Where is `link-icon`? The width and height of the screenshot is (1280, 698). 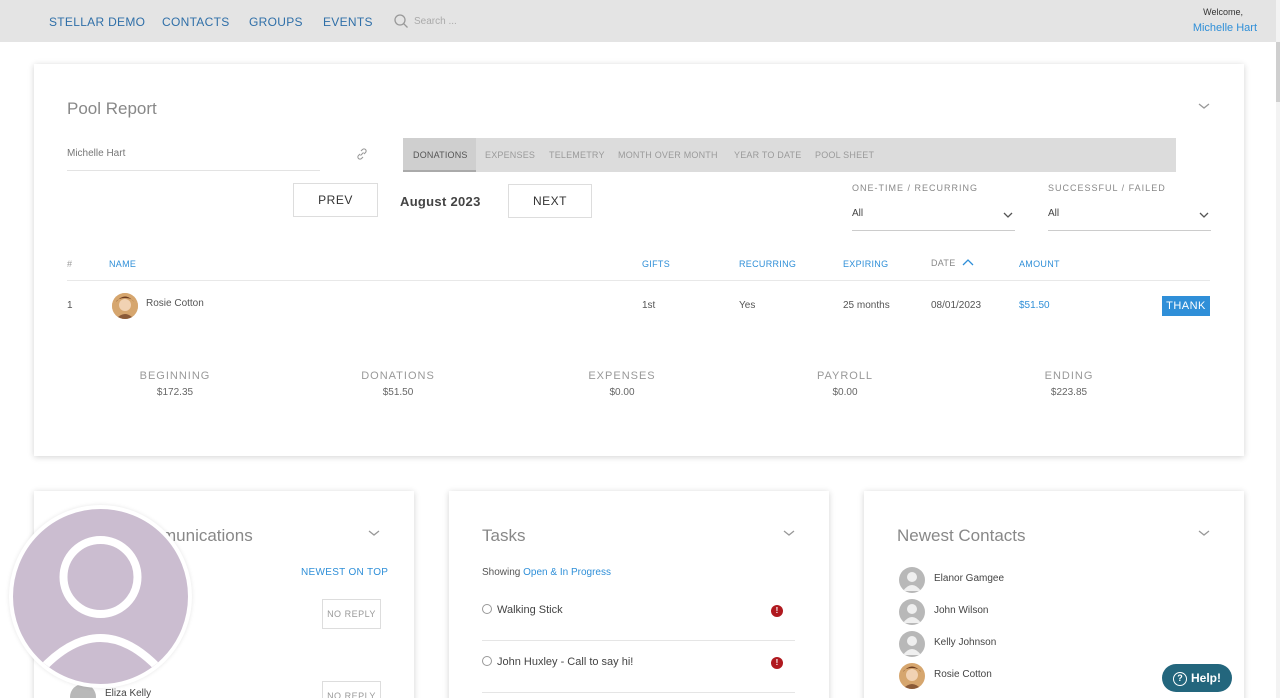
link-icon is located at coordinates (362, 154).